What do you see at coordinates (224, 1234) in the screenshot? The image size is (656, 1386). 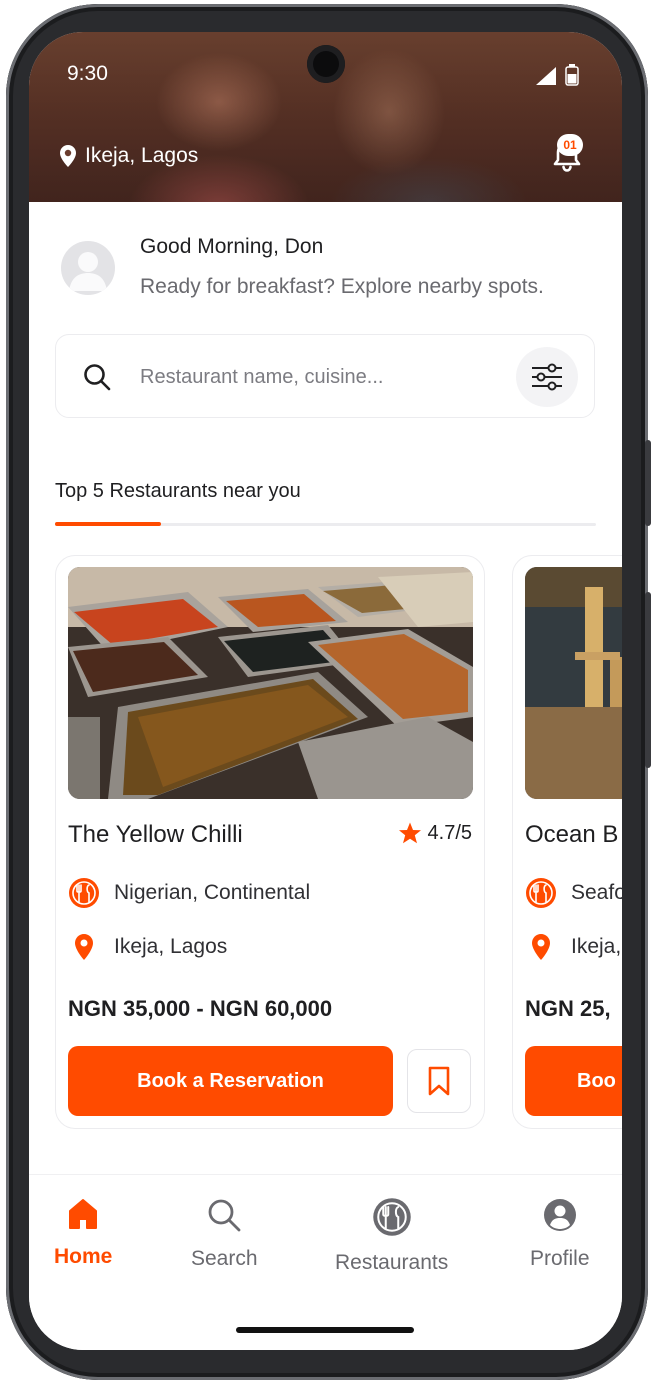 I see `nav-search: Search` at bounding box center [224, 1234].